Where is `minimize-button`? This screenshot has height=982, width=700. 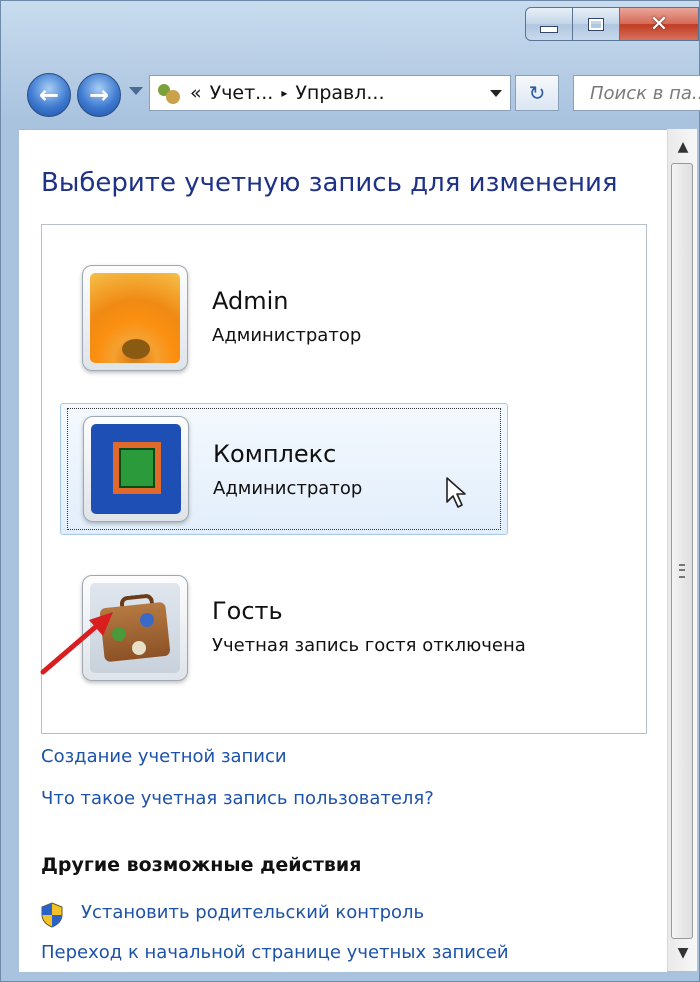
minimize-button is located at coordinates (549, 24).